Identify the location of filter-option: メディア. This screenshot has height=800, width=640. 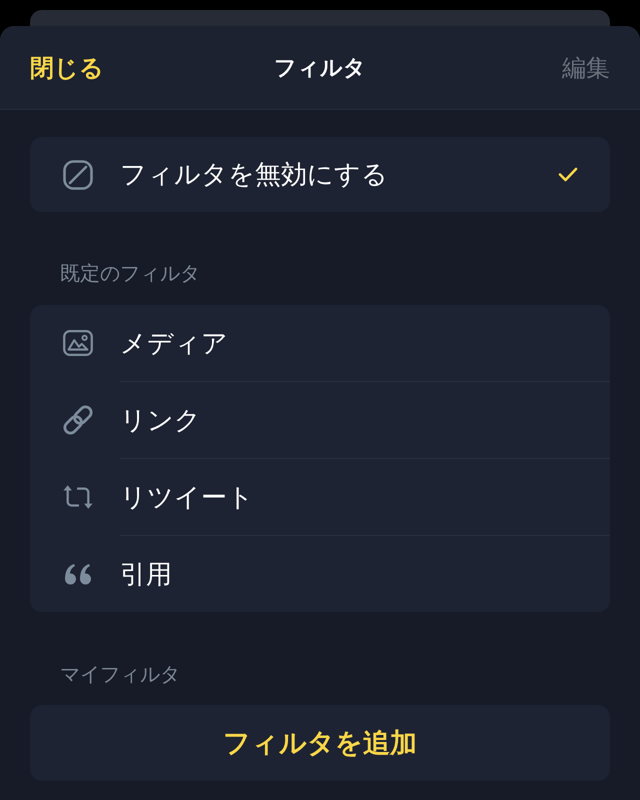
(320, 343).